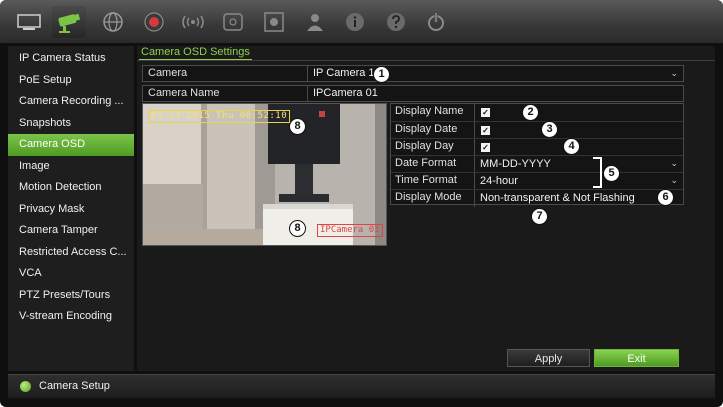  I want to click on display-day-row: Display Day ✓, so click(537, 147).